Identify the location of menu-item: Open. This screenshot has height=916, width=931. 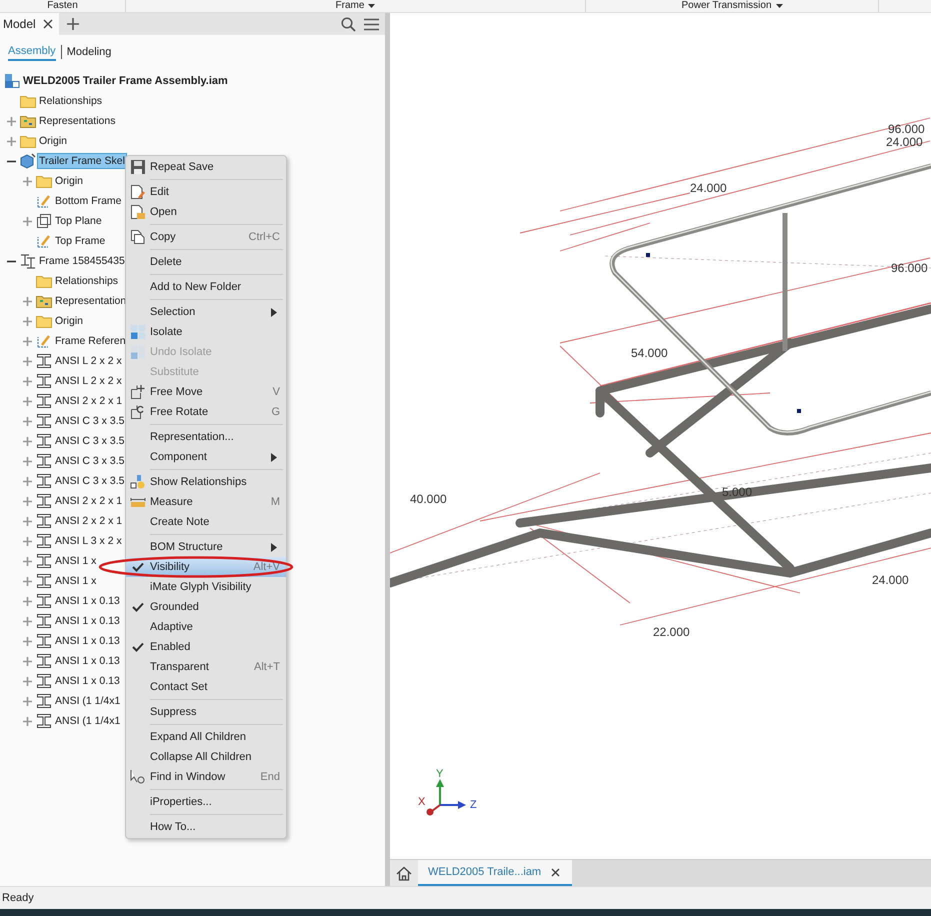
(206, 212).